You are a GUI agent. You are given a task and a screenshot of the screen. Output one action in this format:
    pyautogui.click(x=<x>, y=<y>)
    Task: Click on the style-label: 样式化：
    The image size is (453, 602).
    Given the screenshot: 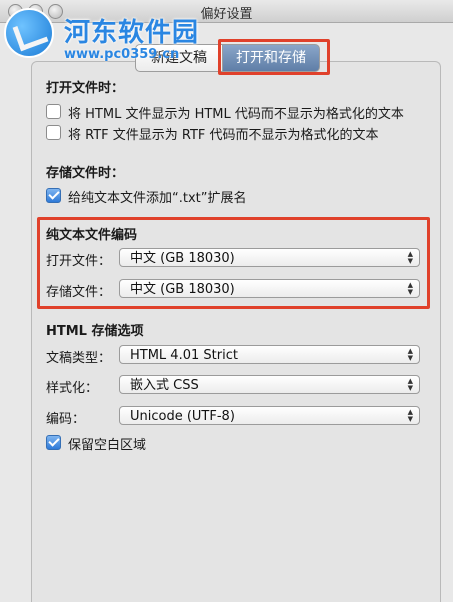 What is the action you would take?
    pyautogui.click(x=72, y=388)
    